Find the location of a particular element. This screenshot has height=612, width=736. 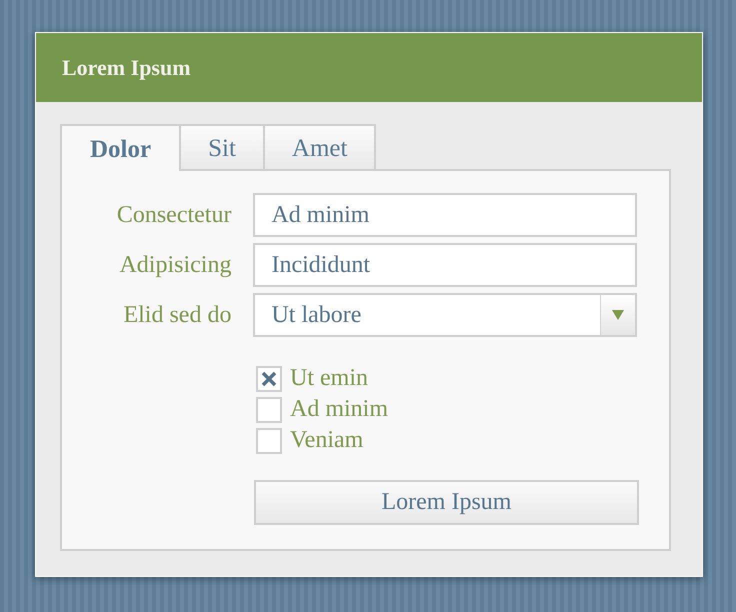

cross-icon is located at coordinates (269, 378).